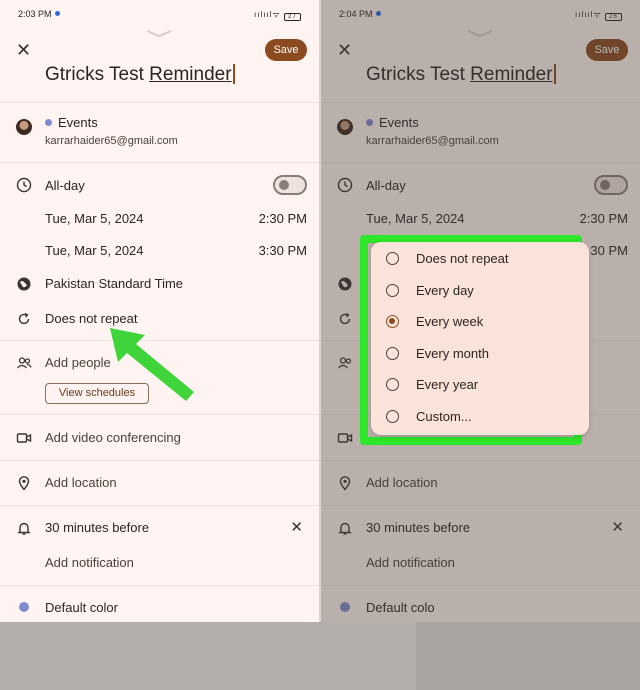 This screenshot has width=640, height=690. I want to click on bottom-gray-band-light, so click(208, 656).